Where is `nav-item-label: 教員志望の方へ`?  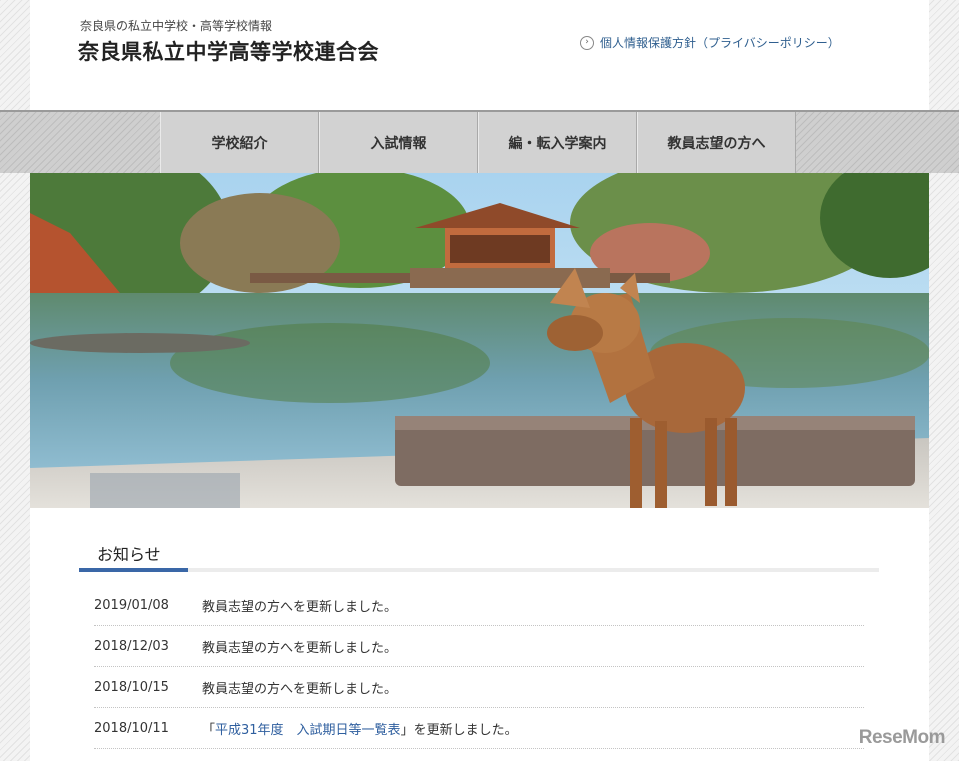 nav-item-label: 教員志望の方へ is located at coordinates (716, 143).